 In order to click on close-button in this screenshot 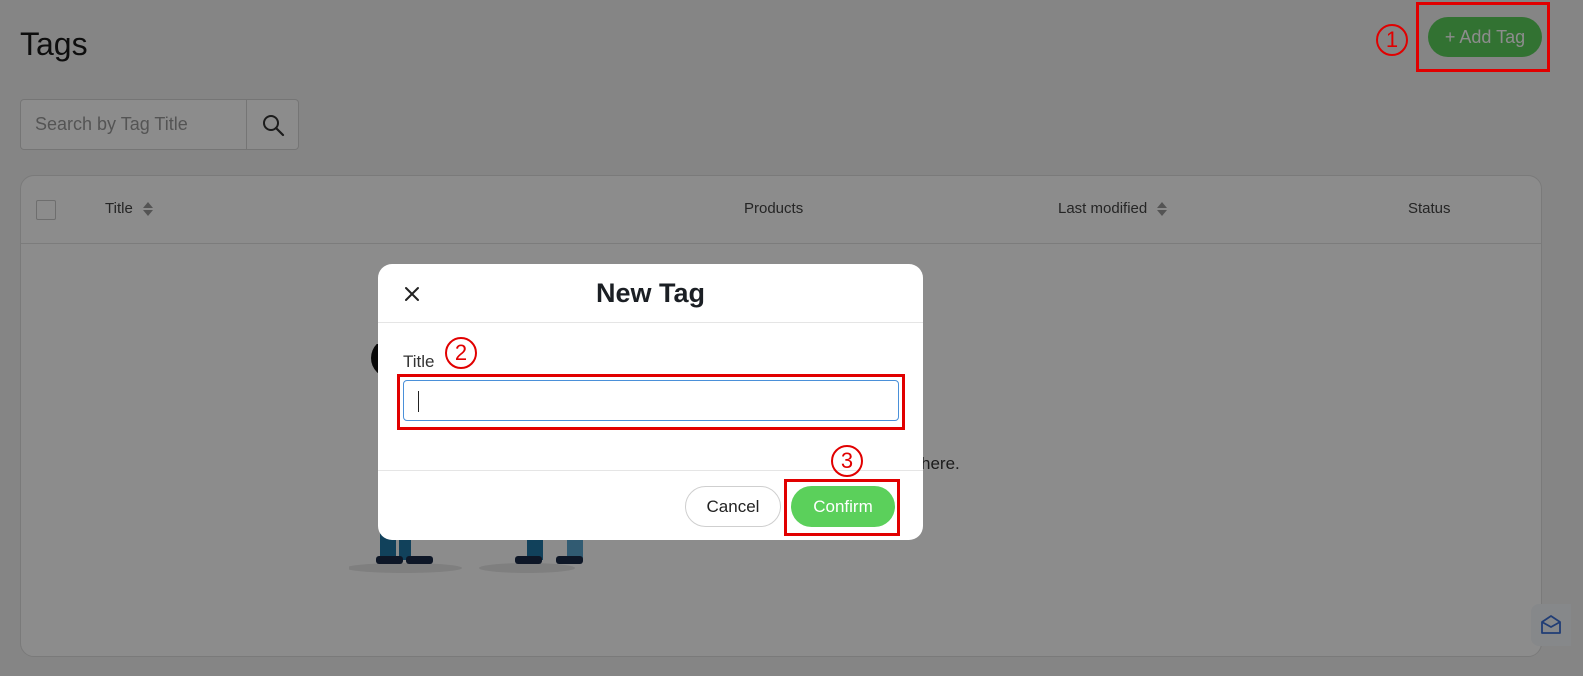, I will do `click(412, 294)`.